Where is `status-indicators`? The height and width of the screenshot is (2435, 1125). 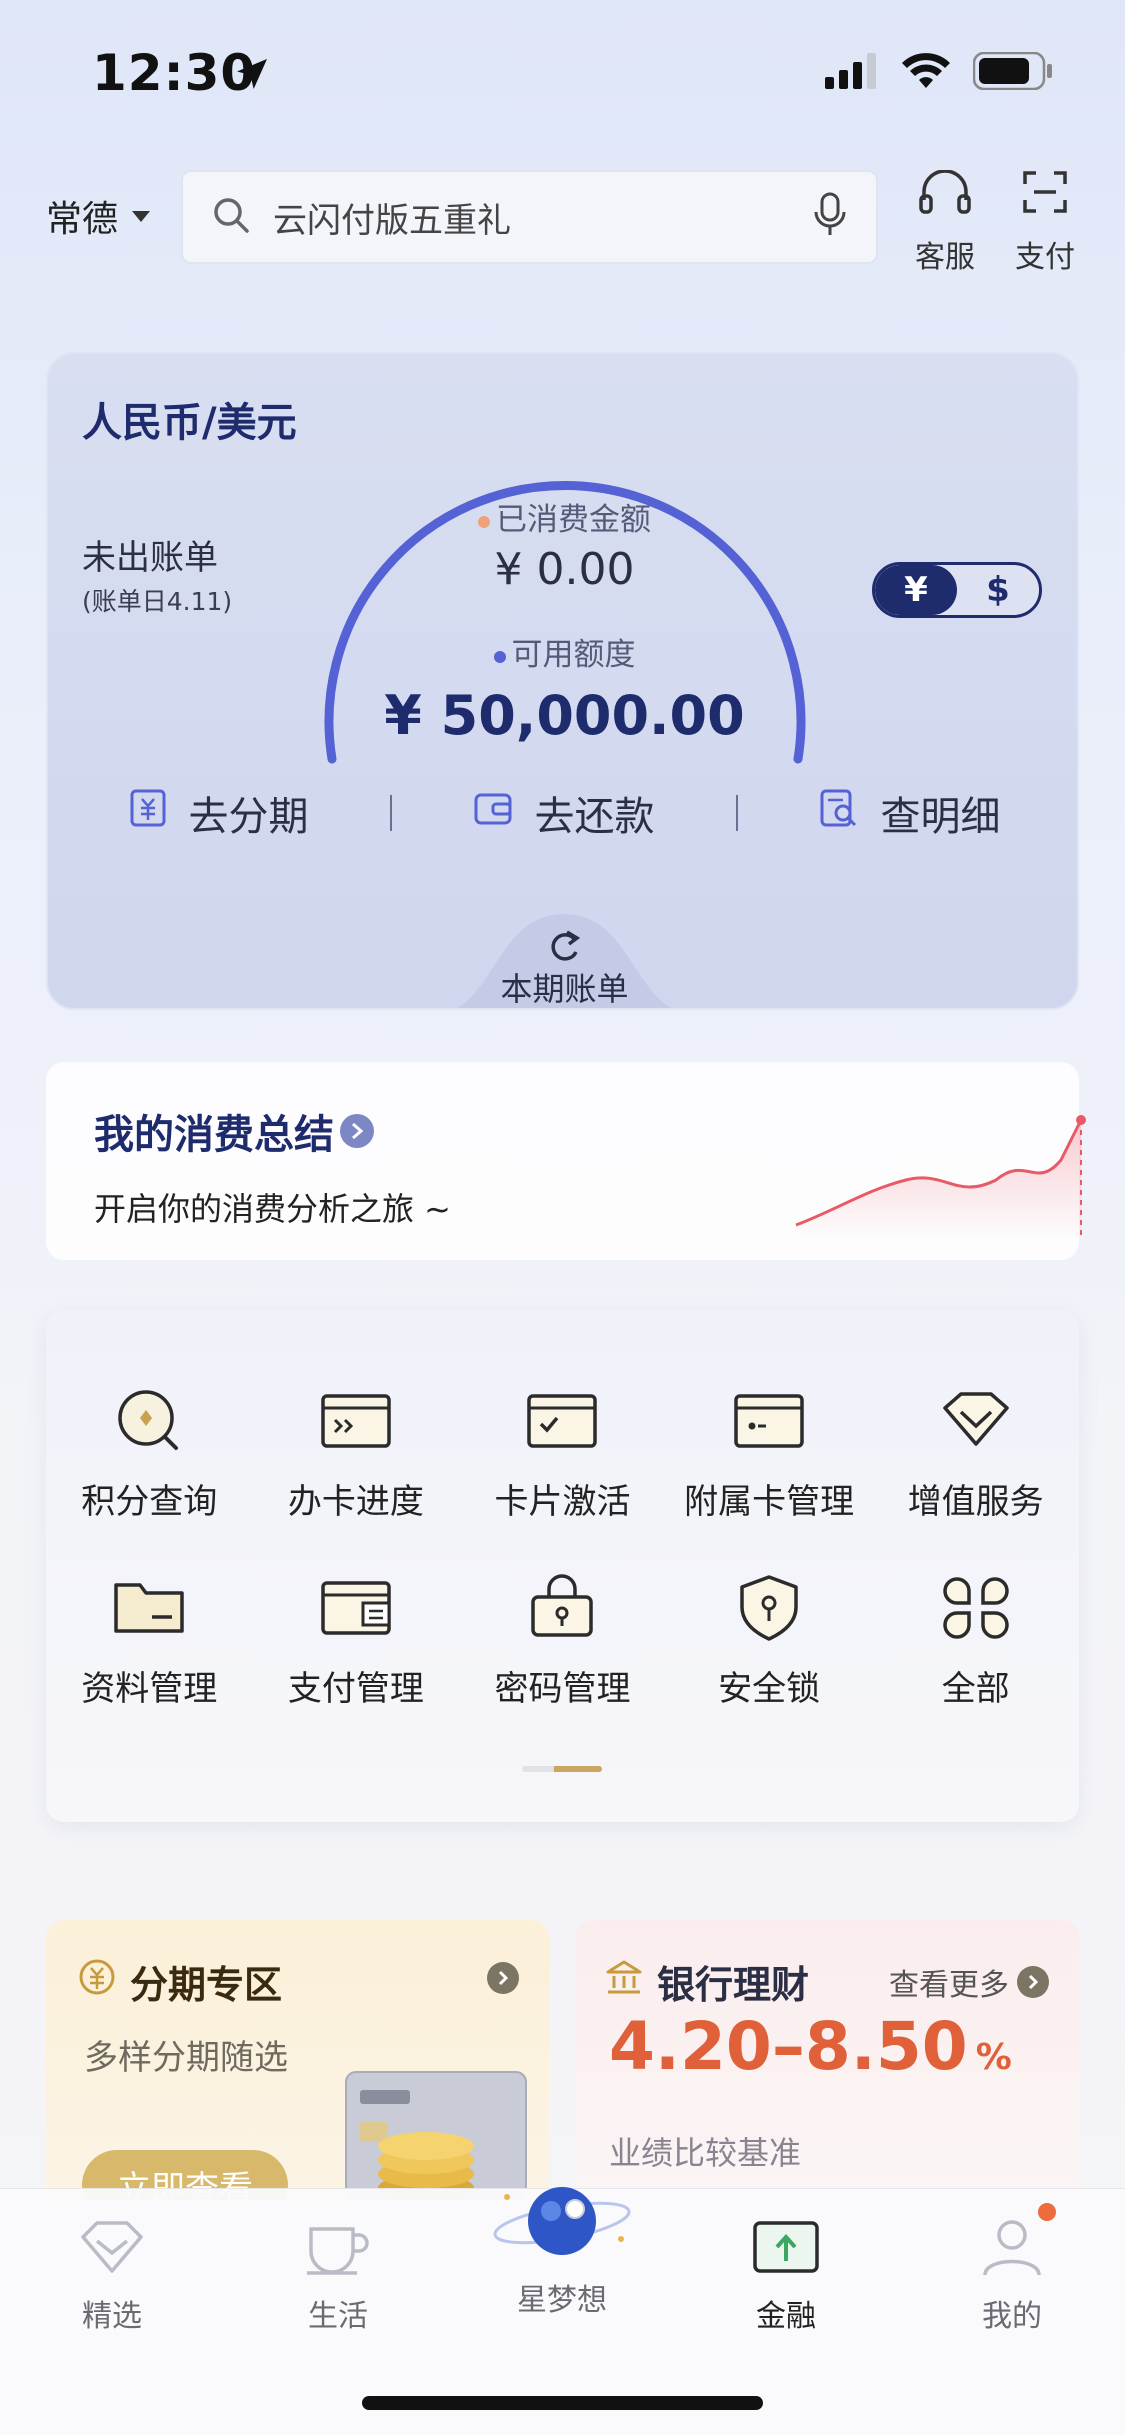
status-indicators is located at coordinates (939, 72).